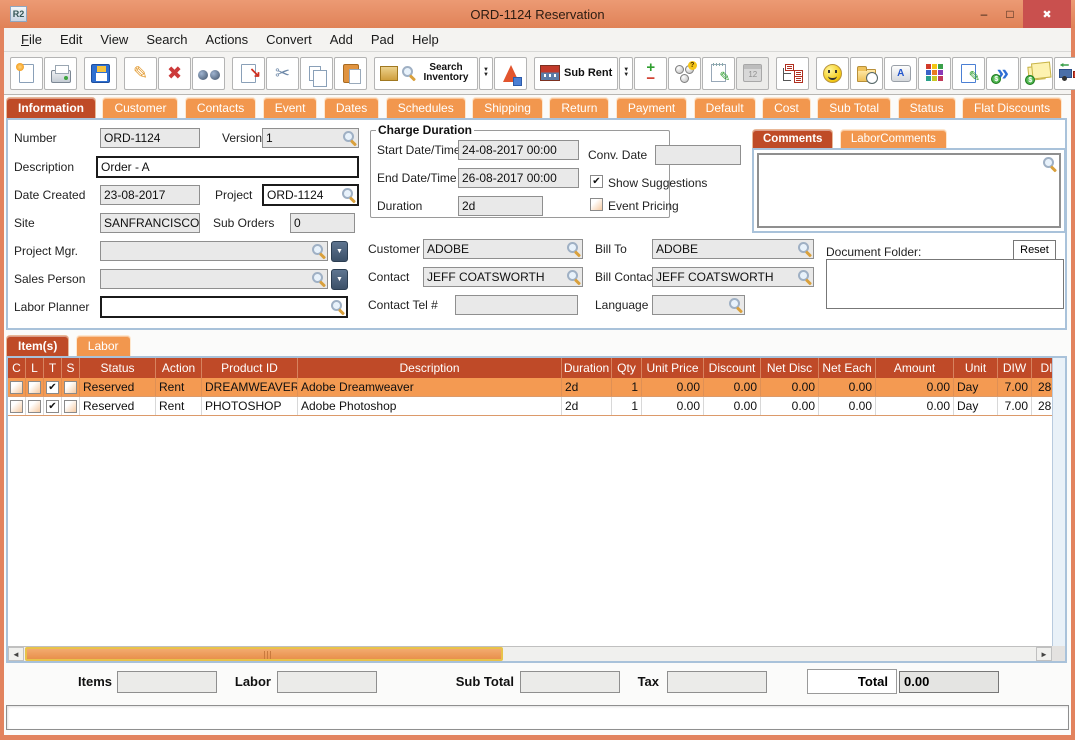 The height and width of the screenshot is (740, 1075). Describe the element at coordinates (264, 654) in the screenshot. I see `scrollbar-thumb` at that location.